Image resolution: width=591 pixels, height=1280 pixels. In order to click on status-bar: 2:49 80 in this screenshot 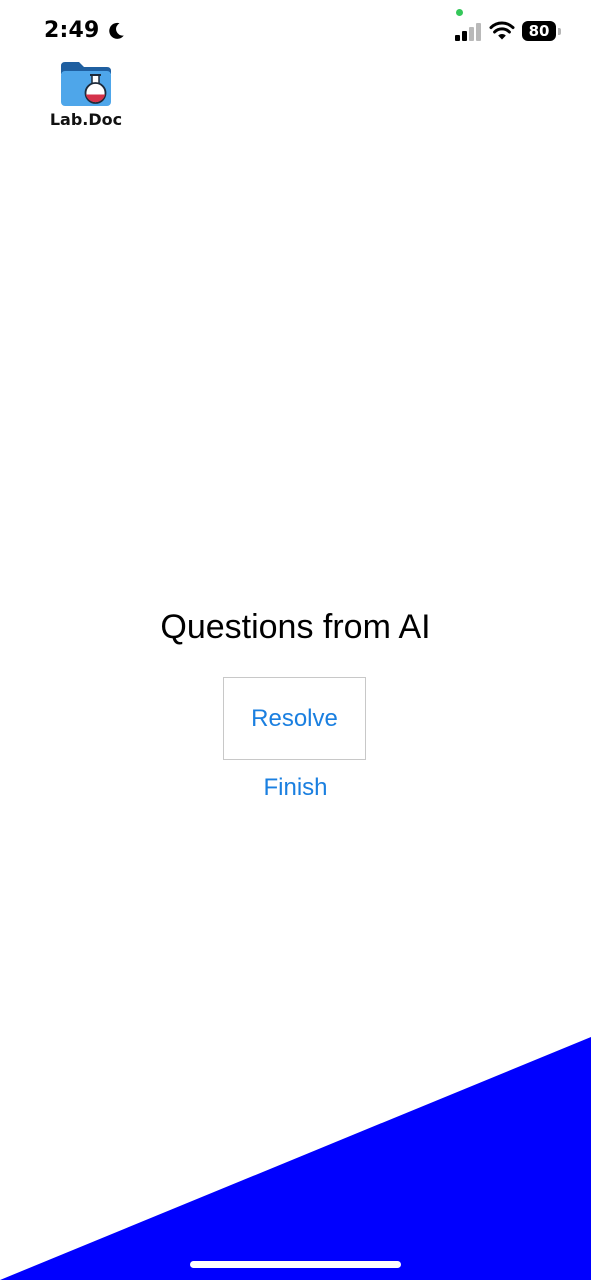, I will do `click(295, 30)`.